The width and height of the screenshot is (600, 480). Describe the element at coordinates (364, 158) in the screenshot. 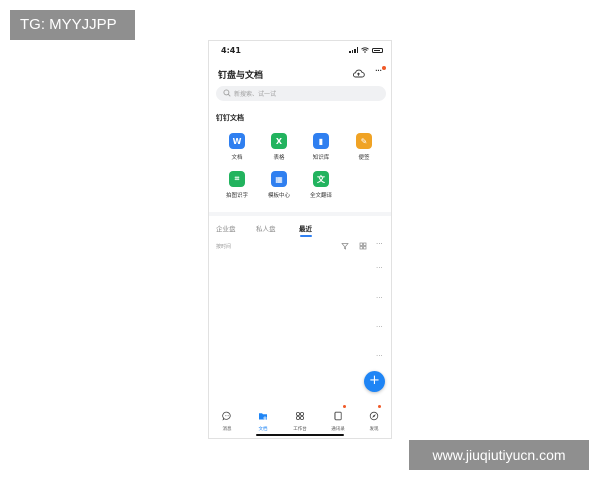

I see `tile-label: 便签` at that location.